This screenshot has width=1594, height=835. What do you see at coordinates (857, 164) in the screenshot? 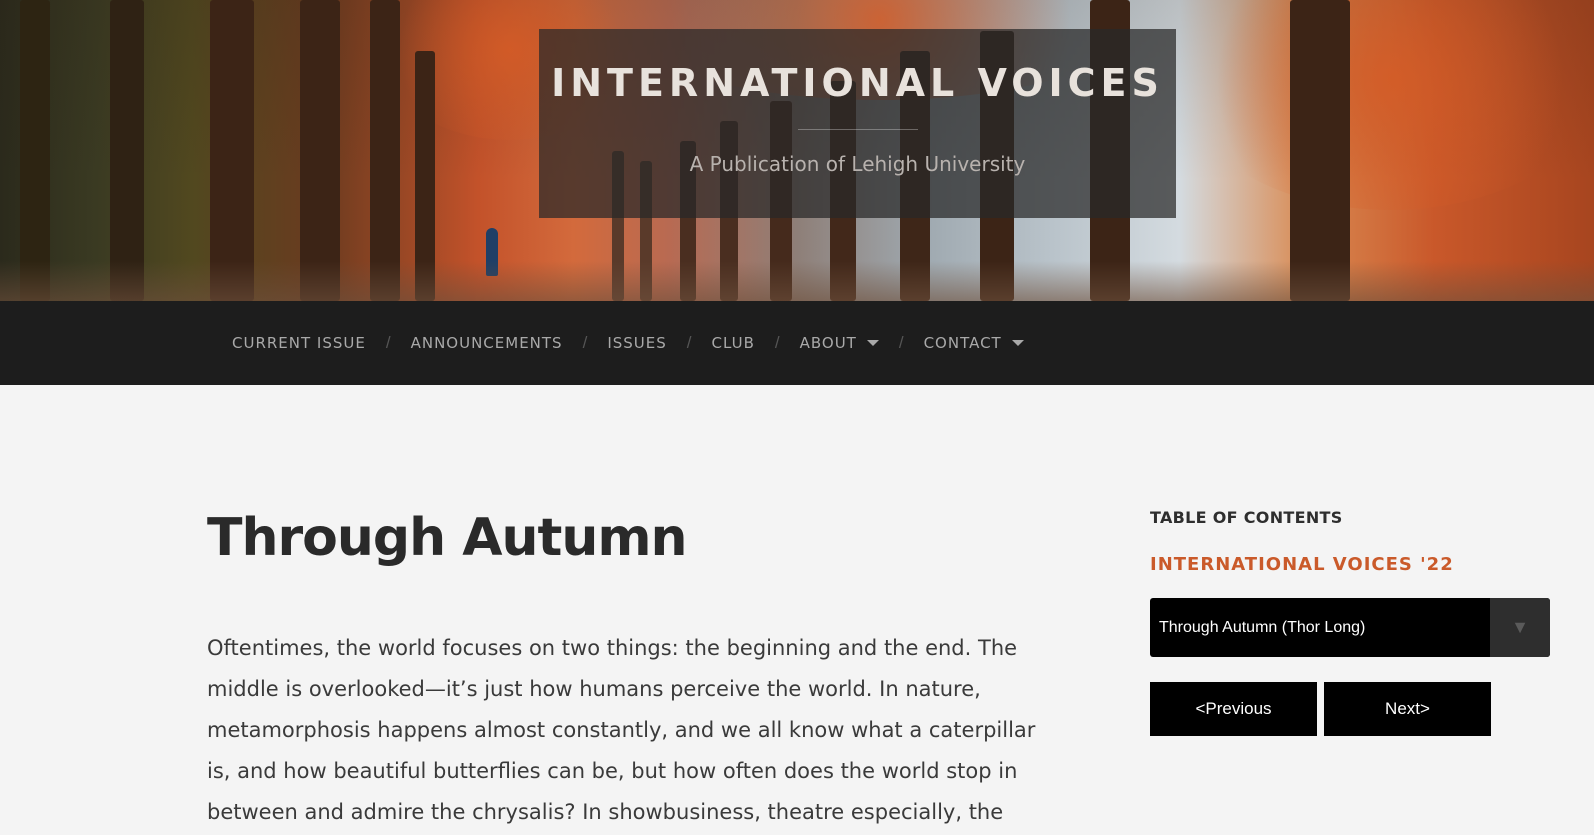
I see `site-tagline: A Publication of Lehigh University` at bounding box center [857, 164].